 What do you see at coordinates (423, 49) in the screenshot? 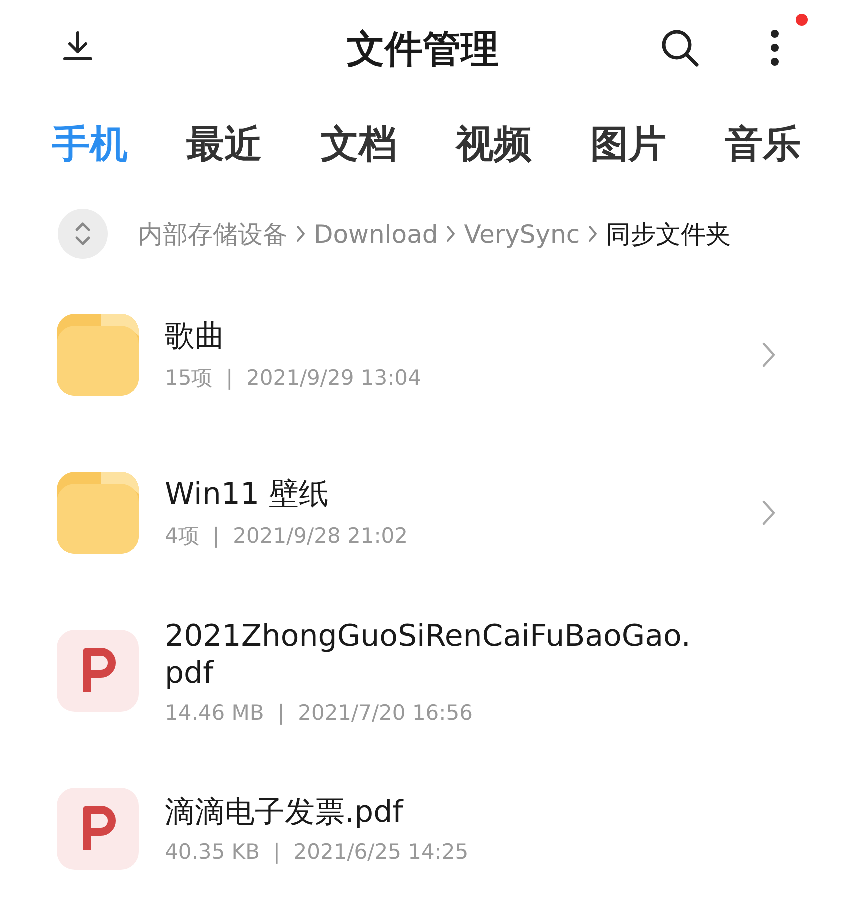
I see `page-title: 文件管理` at bounding box center [423, 49].